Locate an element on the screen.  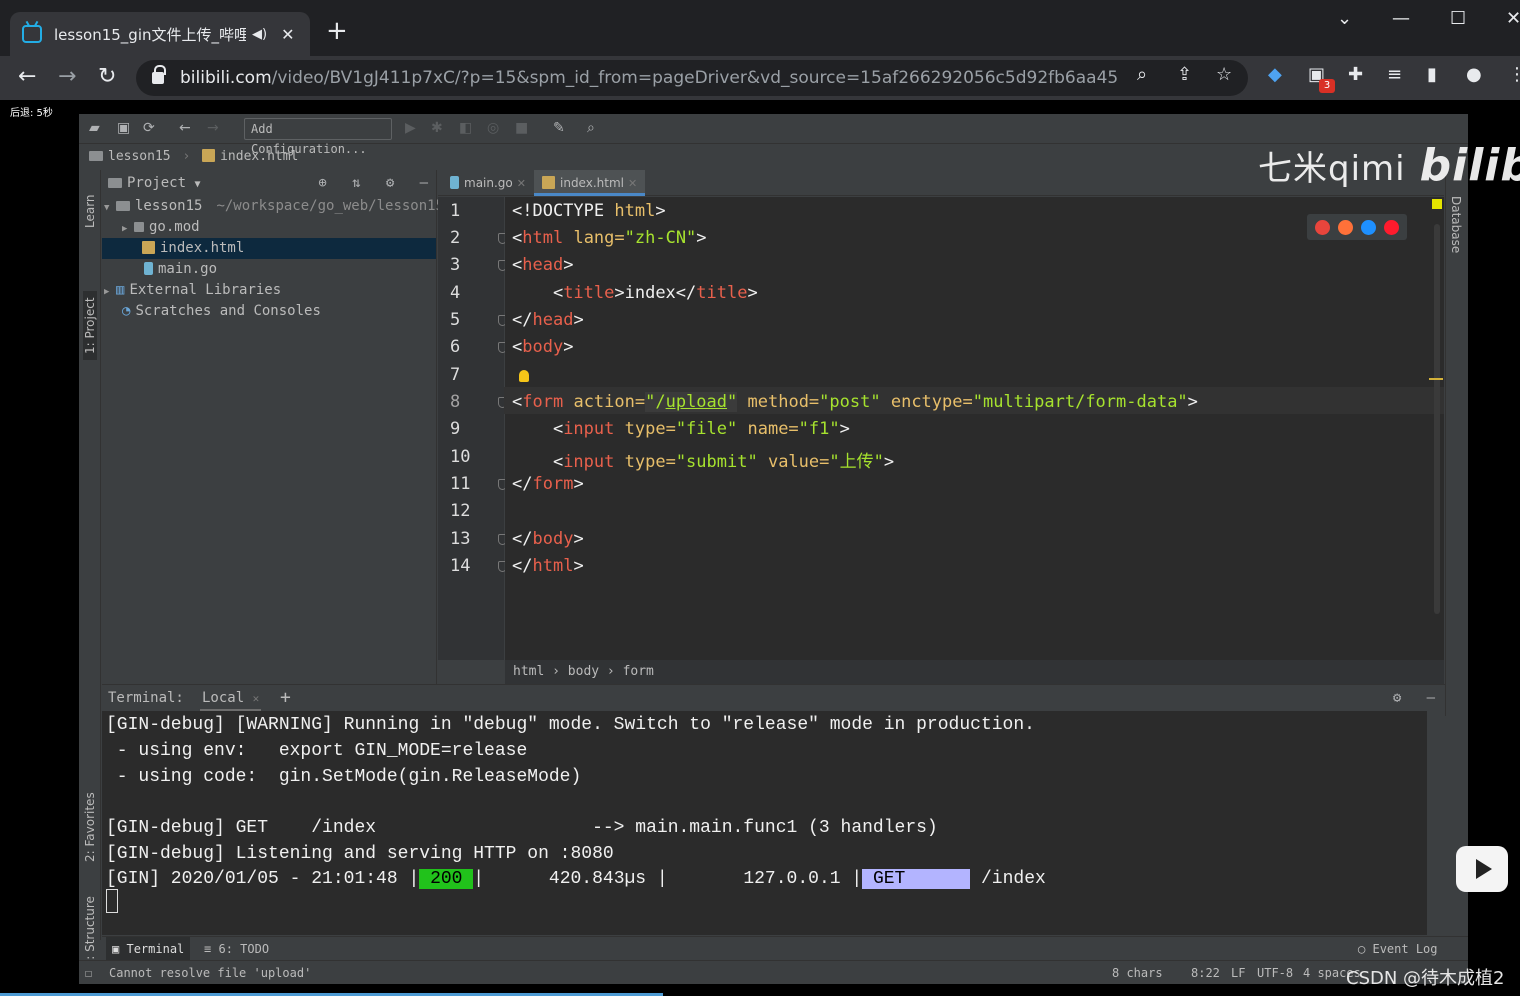
profile-icon: ◎ is located at coordinates (493, 128).